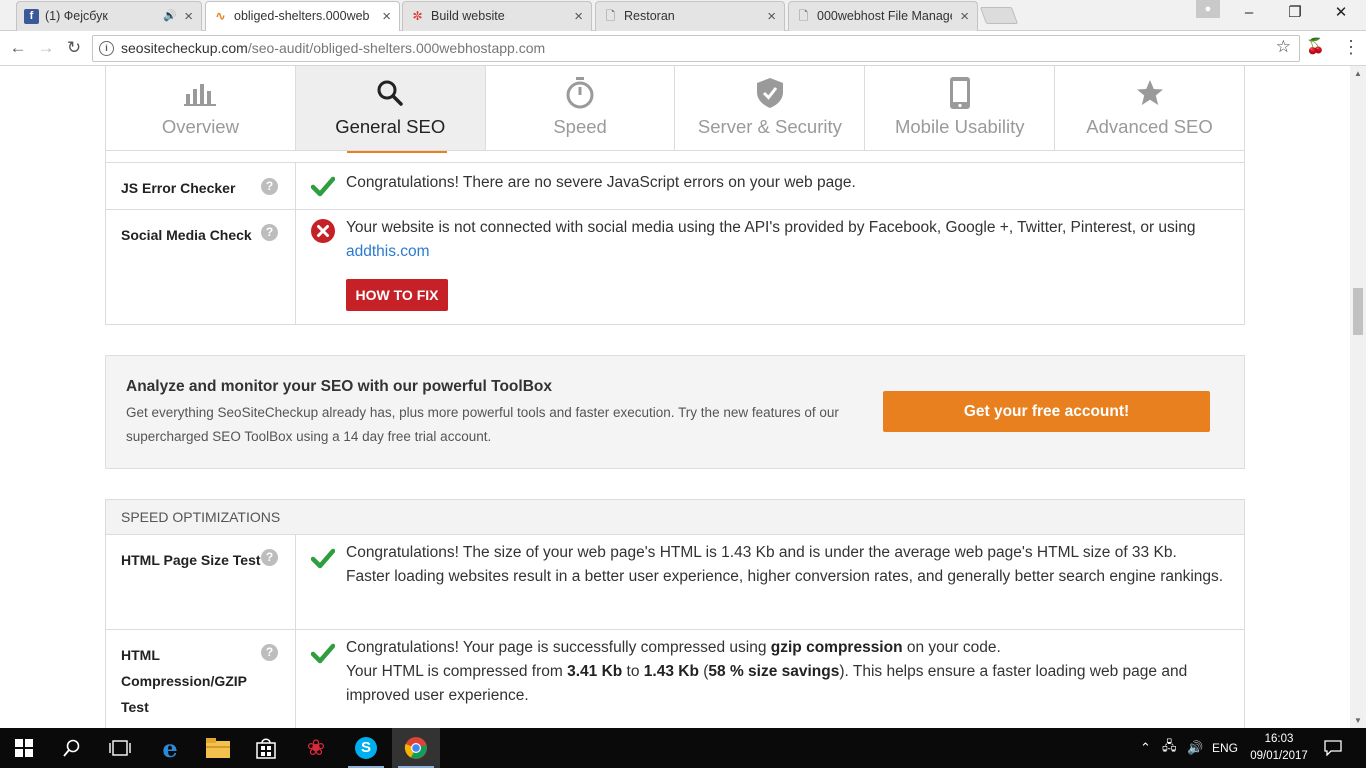 This screenshot has height=768, width=1366. I want to click on category-server-security: Server & Security, so click(770, 108).